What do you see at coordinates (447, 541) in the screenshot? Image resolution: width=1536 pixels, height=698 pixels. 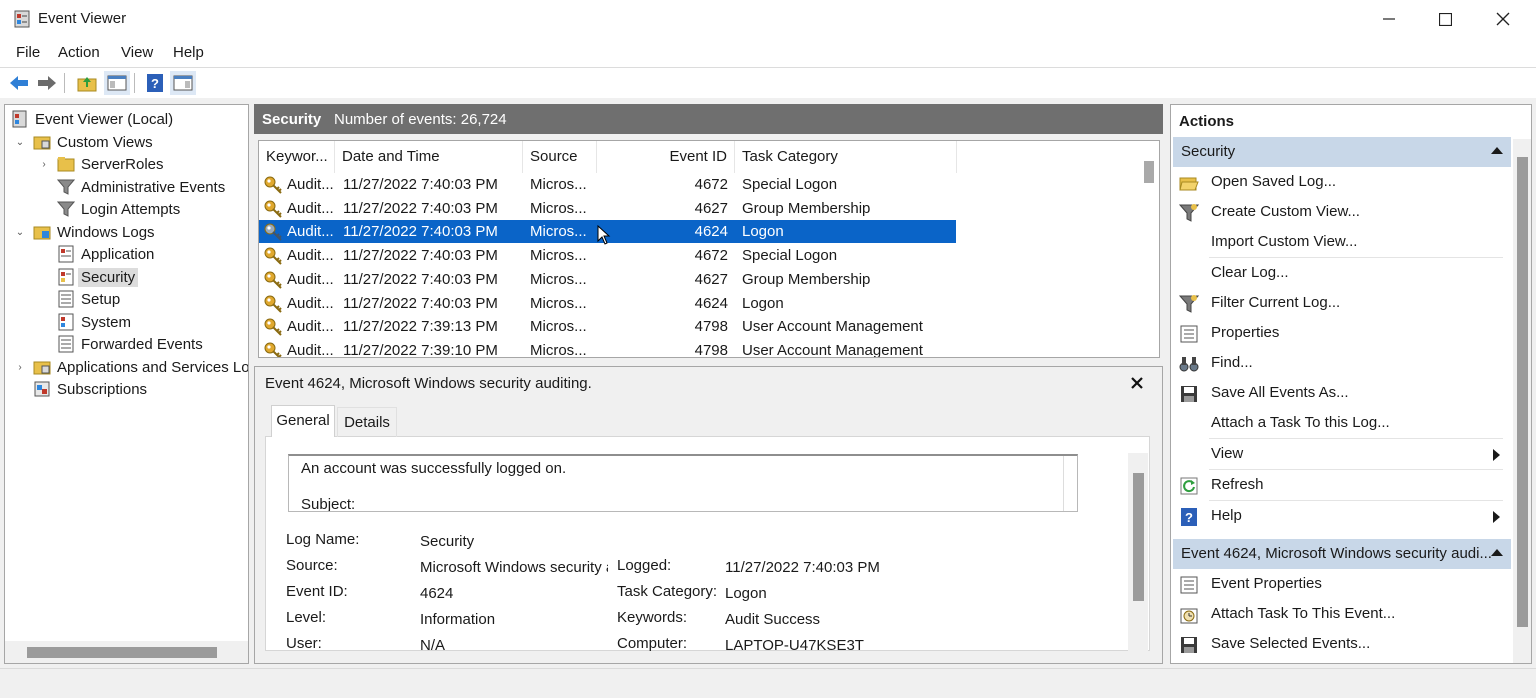 I see `value-log-name: Security` at bounding box center [447, 541].